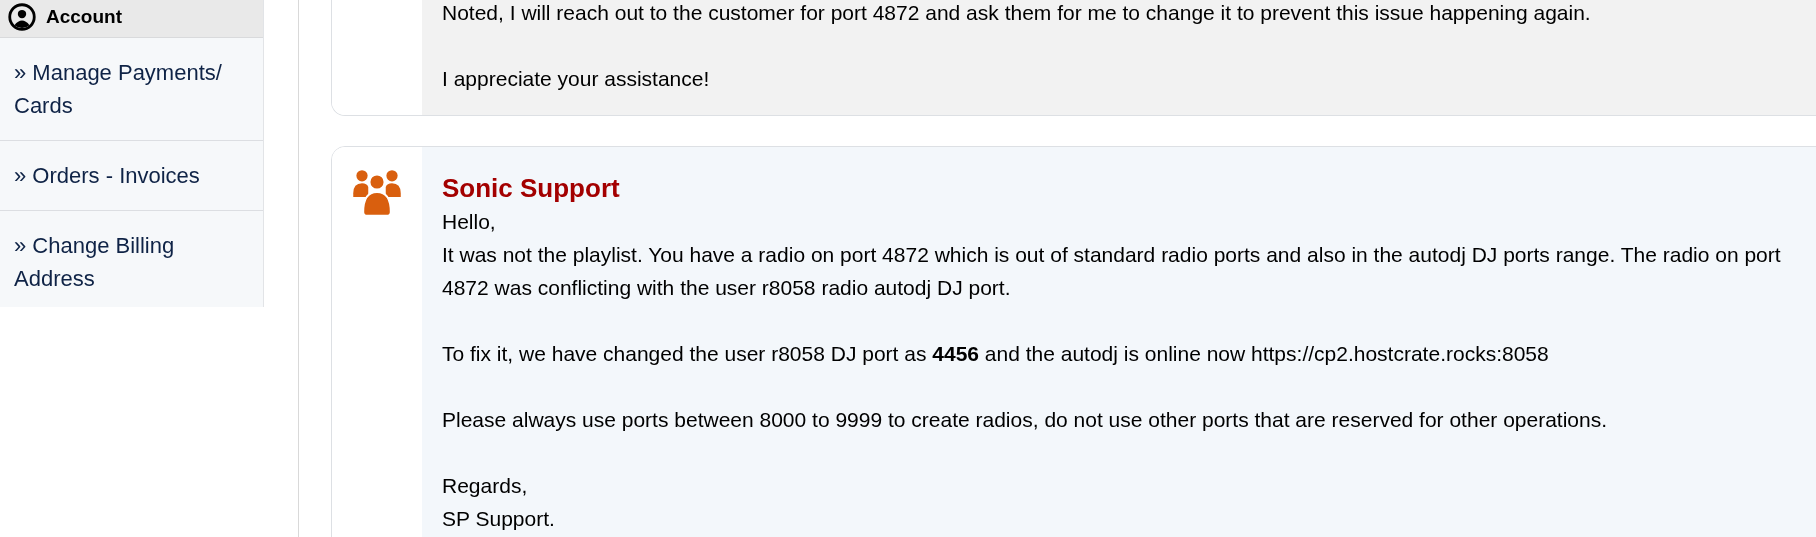 The height and width of the screenshot is (537, 1816). I want to click on message-text: Hello, It was not the playlist. You have a radio on port 4872 which is out of standard radio ports and also in the autodj DJ ports range. The radio on port 4872 was conflicting with the user r8058 radio autodj DJ port., so click(1112, 255).